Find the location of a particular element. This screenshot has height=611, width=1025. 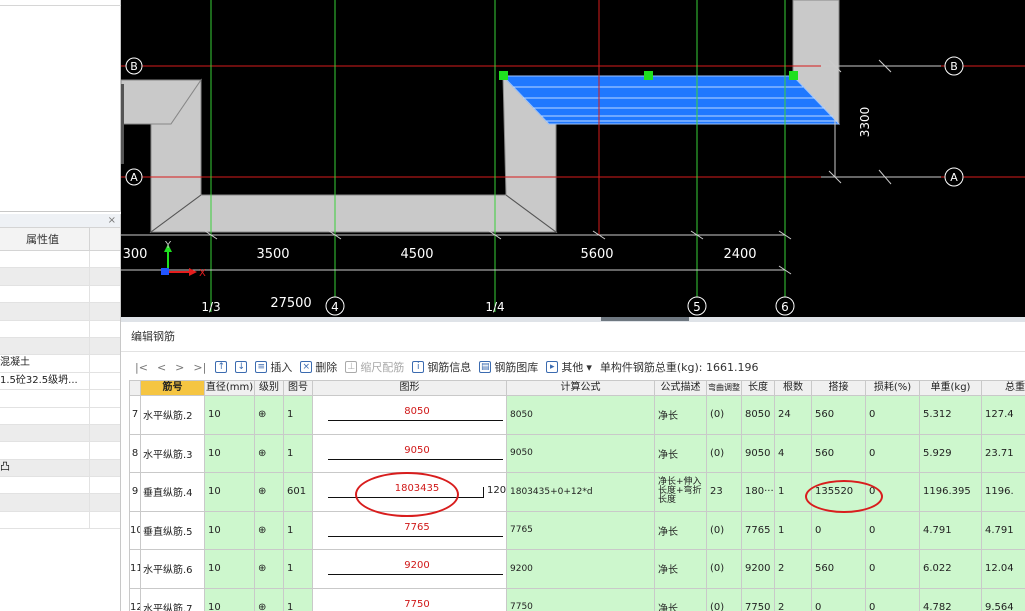

next-record-button: > is located at coordinates (179, 367).